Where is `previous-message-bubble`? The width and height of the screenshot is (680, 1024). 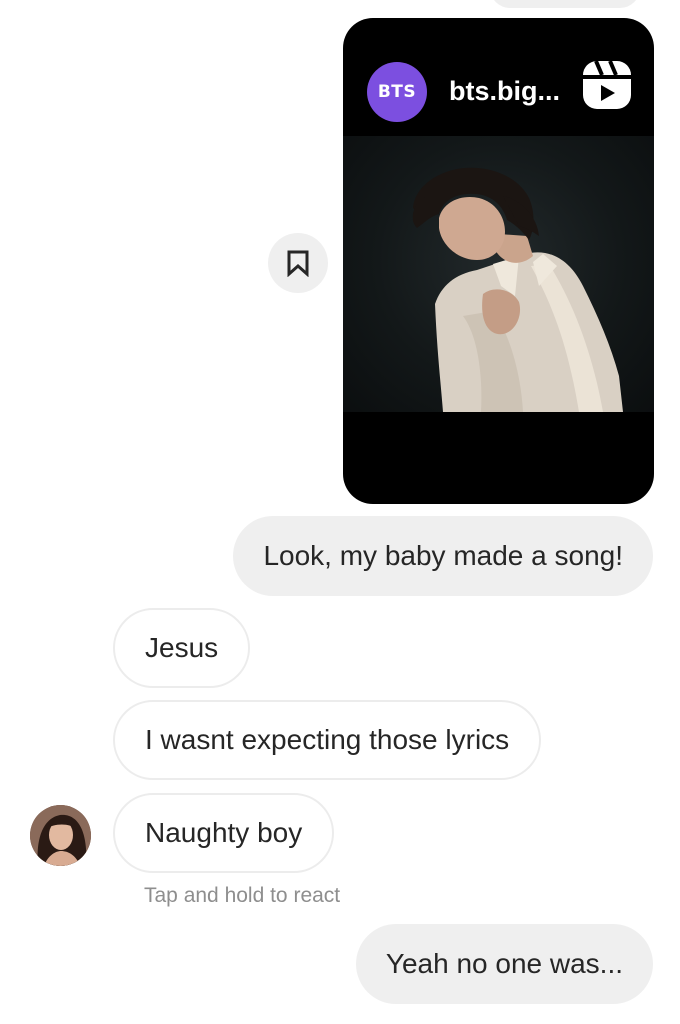 previous-message-bubble is located at coordinates (565, 4).